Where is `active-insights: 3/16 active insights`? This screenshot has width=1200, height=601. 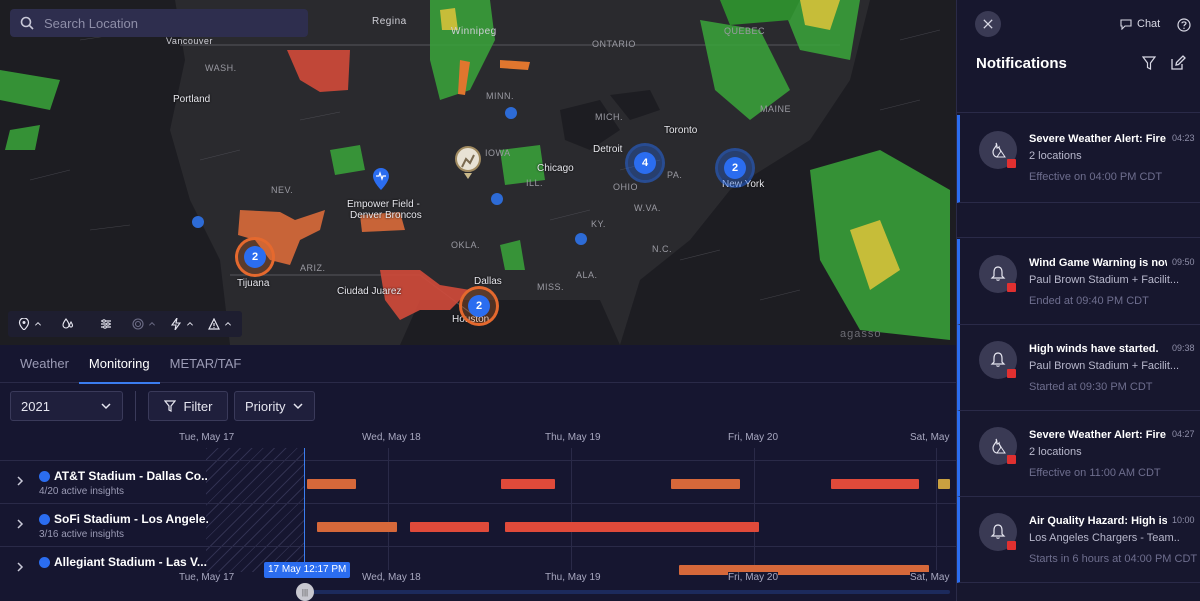 active-insights: 3/16 active insights is located at coordinates (82, 534).